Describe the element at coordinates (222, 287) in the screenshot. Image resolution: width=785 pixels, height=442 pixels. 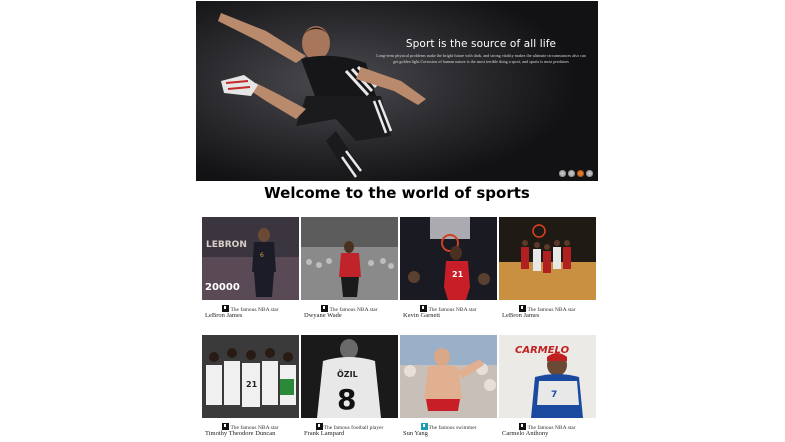
I see `svg-text: 20000` at that location.